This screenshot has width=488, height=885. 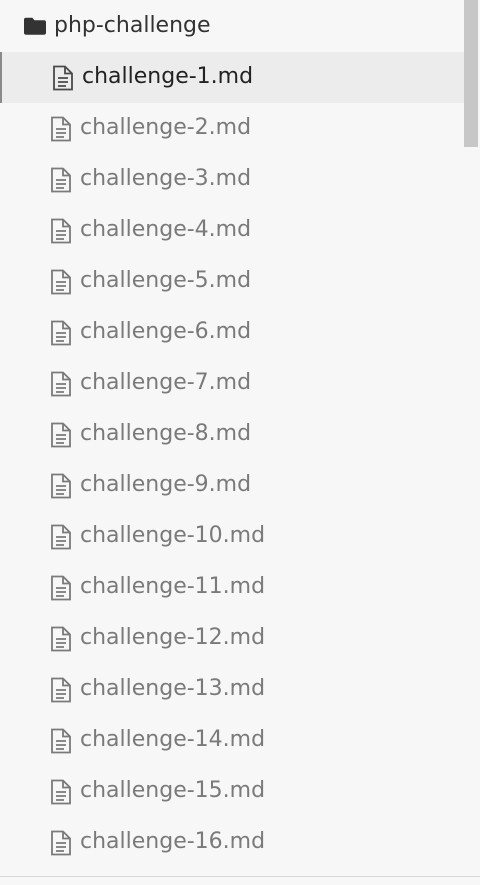 I want to click on file-row-challenge-10: challenge-10.md, so click(x=232, y=536).